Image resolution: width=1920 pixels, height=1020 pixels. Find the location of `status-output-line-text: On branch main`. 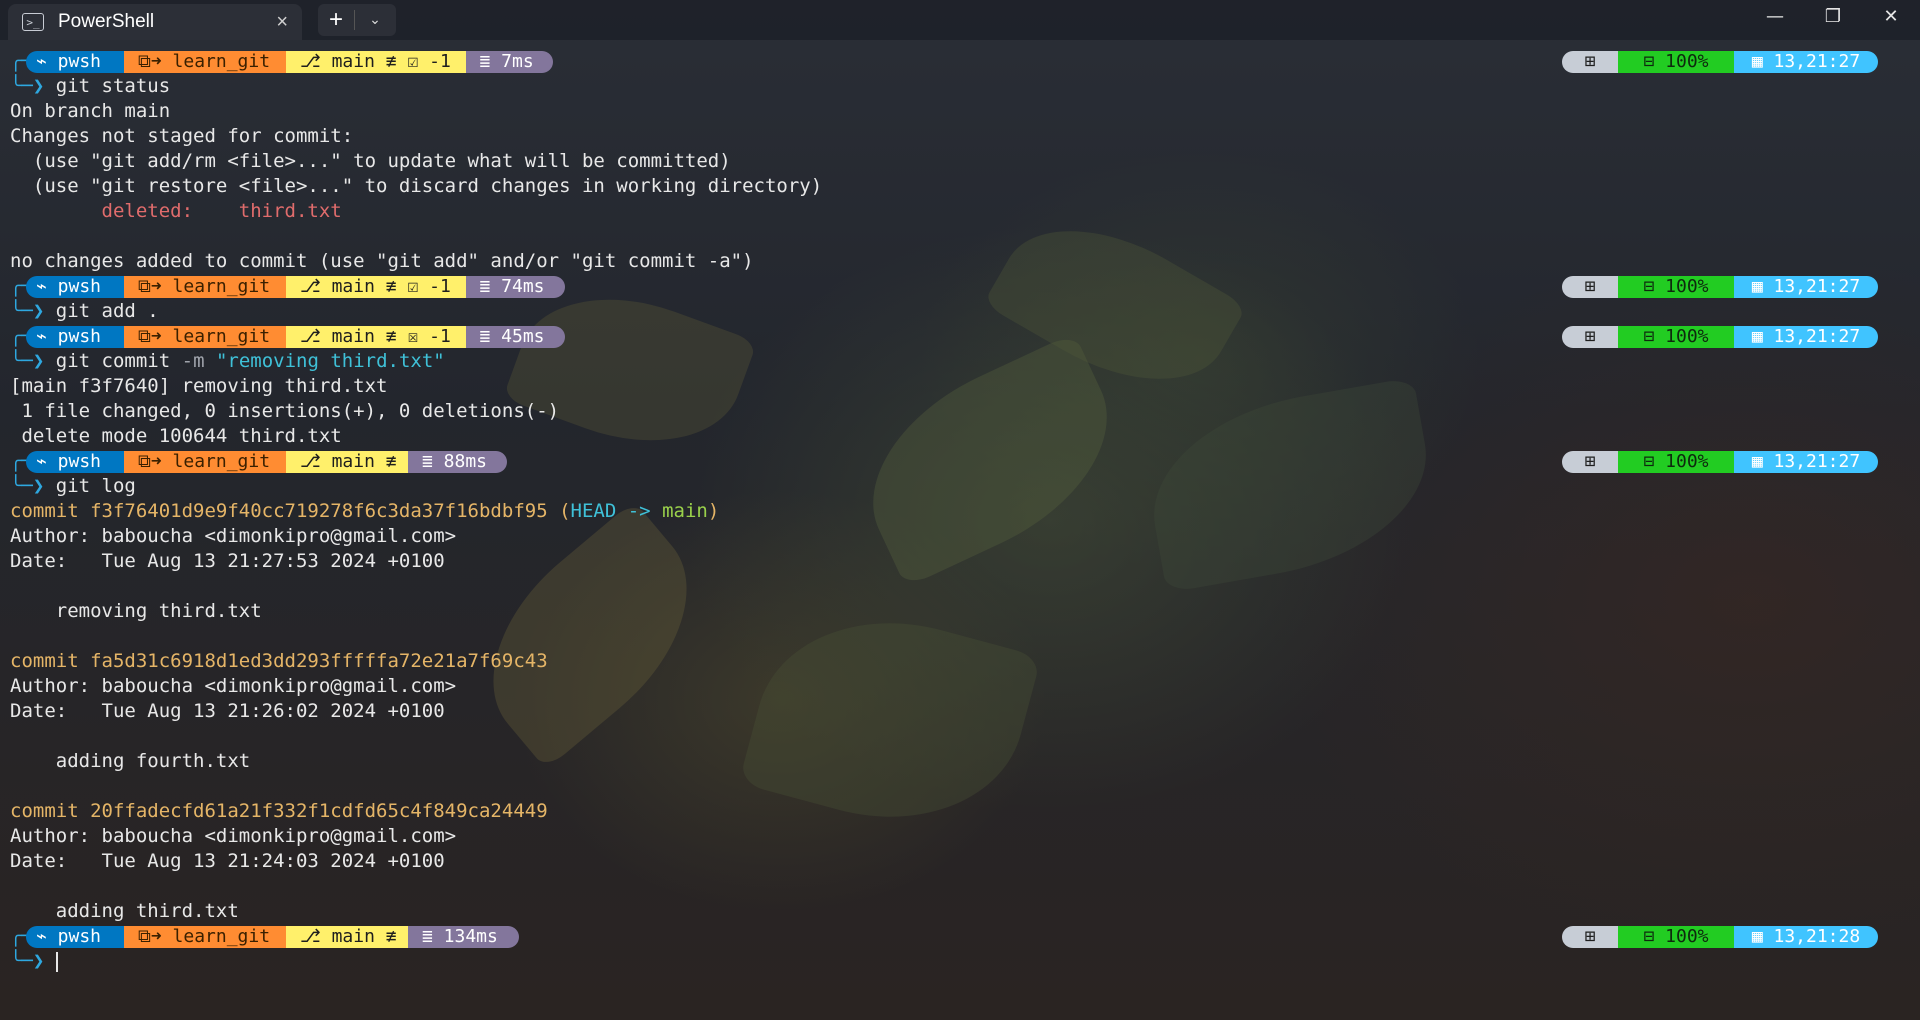

status-output-line-text: On branch main is located at coordinates (90, 111).